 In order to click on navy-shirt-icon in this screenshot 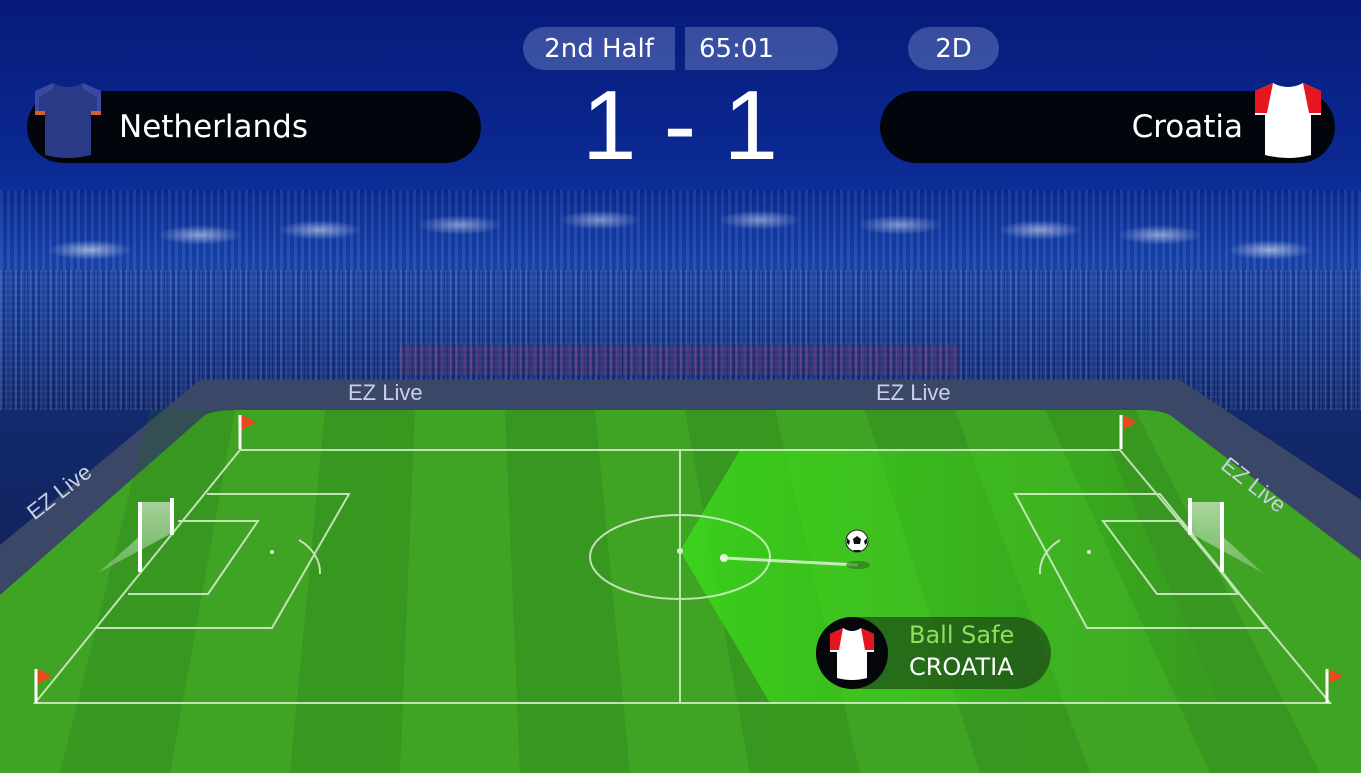, I will do `click(68, 118)`.